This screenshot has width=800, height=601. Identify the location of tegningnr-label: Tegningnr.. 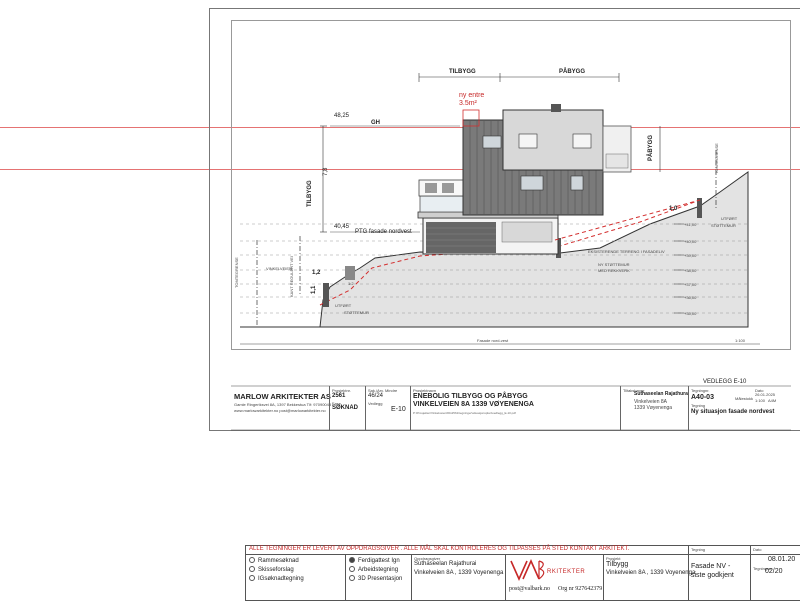
(700, 390).